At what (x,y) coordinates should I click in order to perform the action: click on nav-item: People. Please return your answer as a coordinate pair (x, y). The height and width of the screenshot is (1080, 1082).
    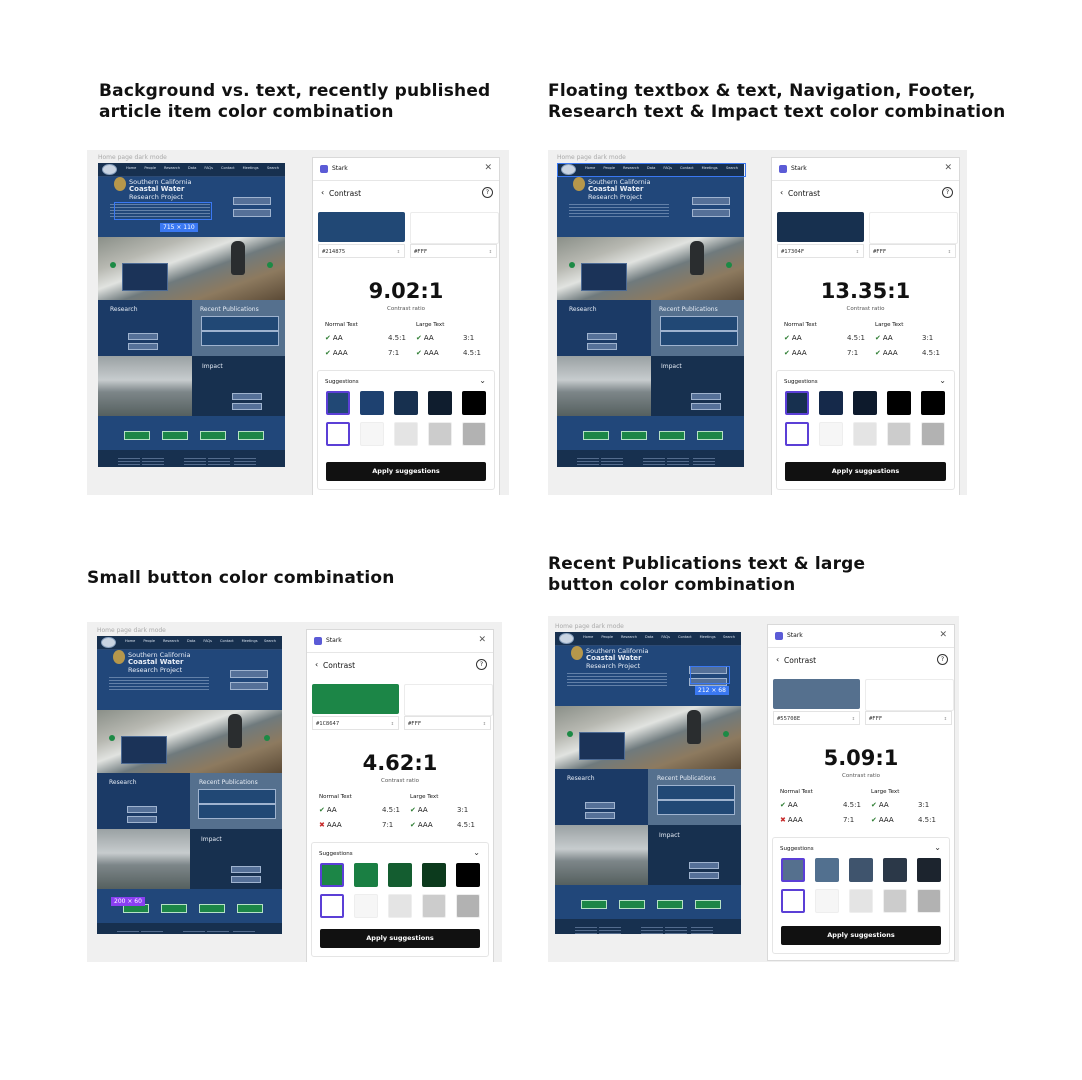
    Looking at the image, I should click on (607, 637).